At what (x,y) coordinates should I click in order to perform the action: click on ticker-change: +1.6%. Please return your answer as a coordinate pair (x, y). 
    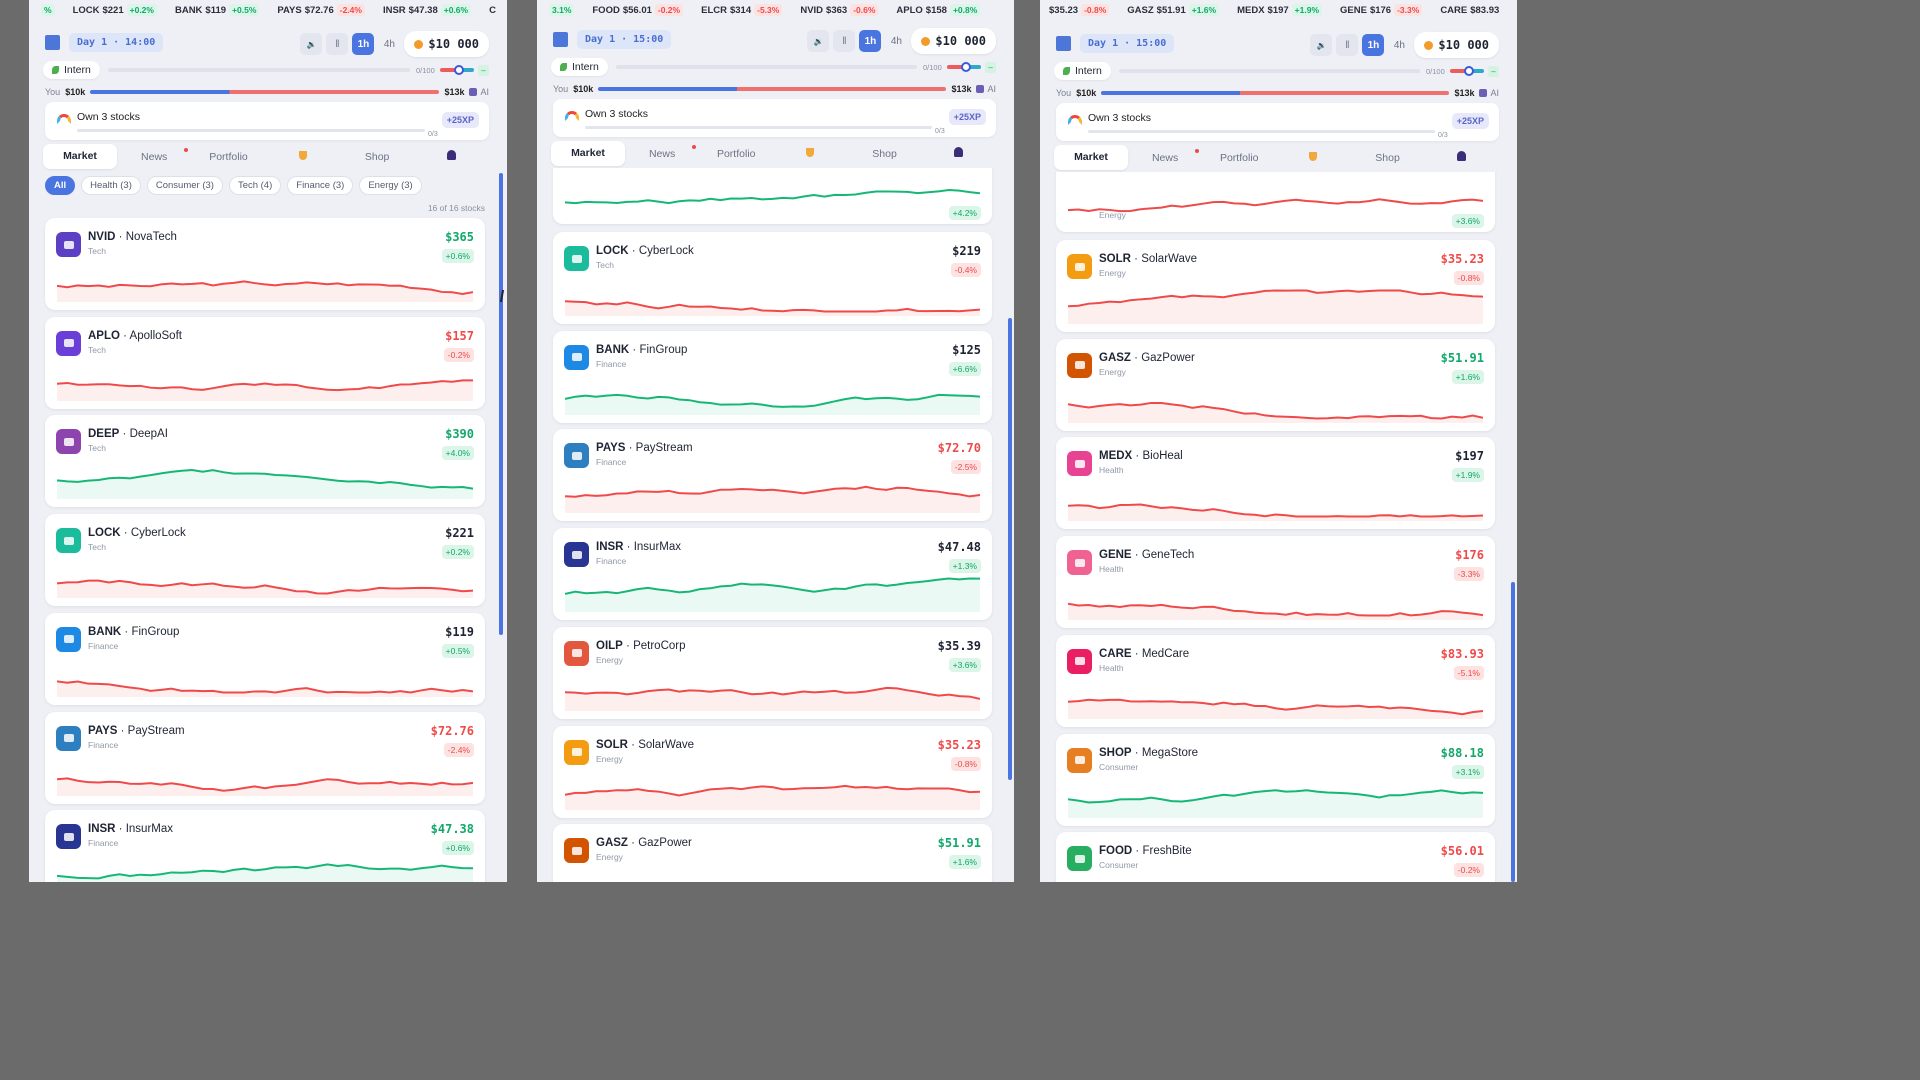
    Looking at the image, I should click on (1204, 9).